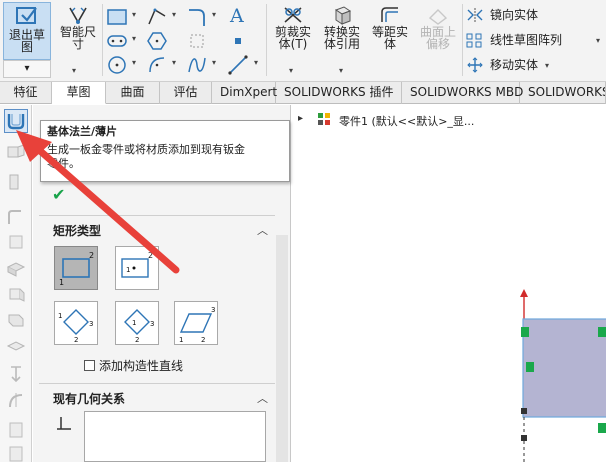 The image size is (606, 463). I want to click on exit-sketch-icon, so click(26, 15).